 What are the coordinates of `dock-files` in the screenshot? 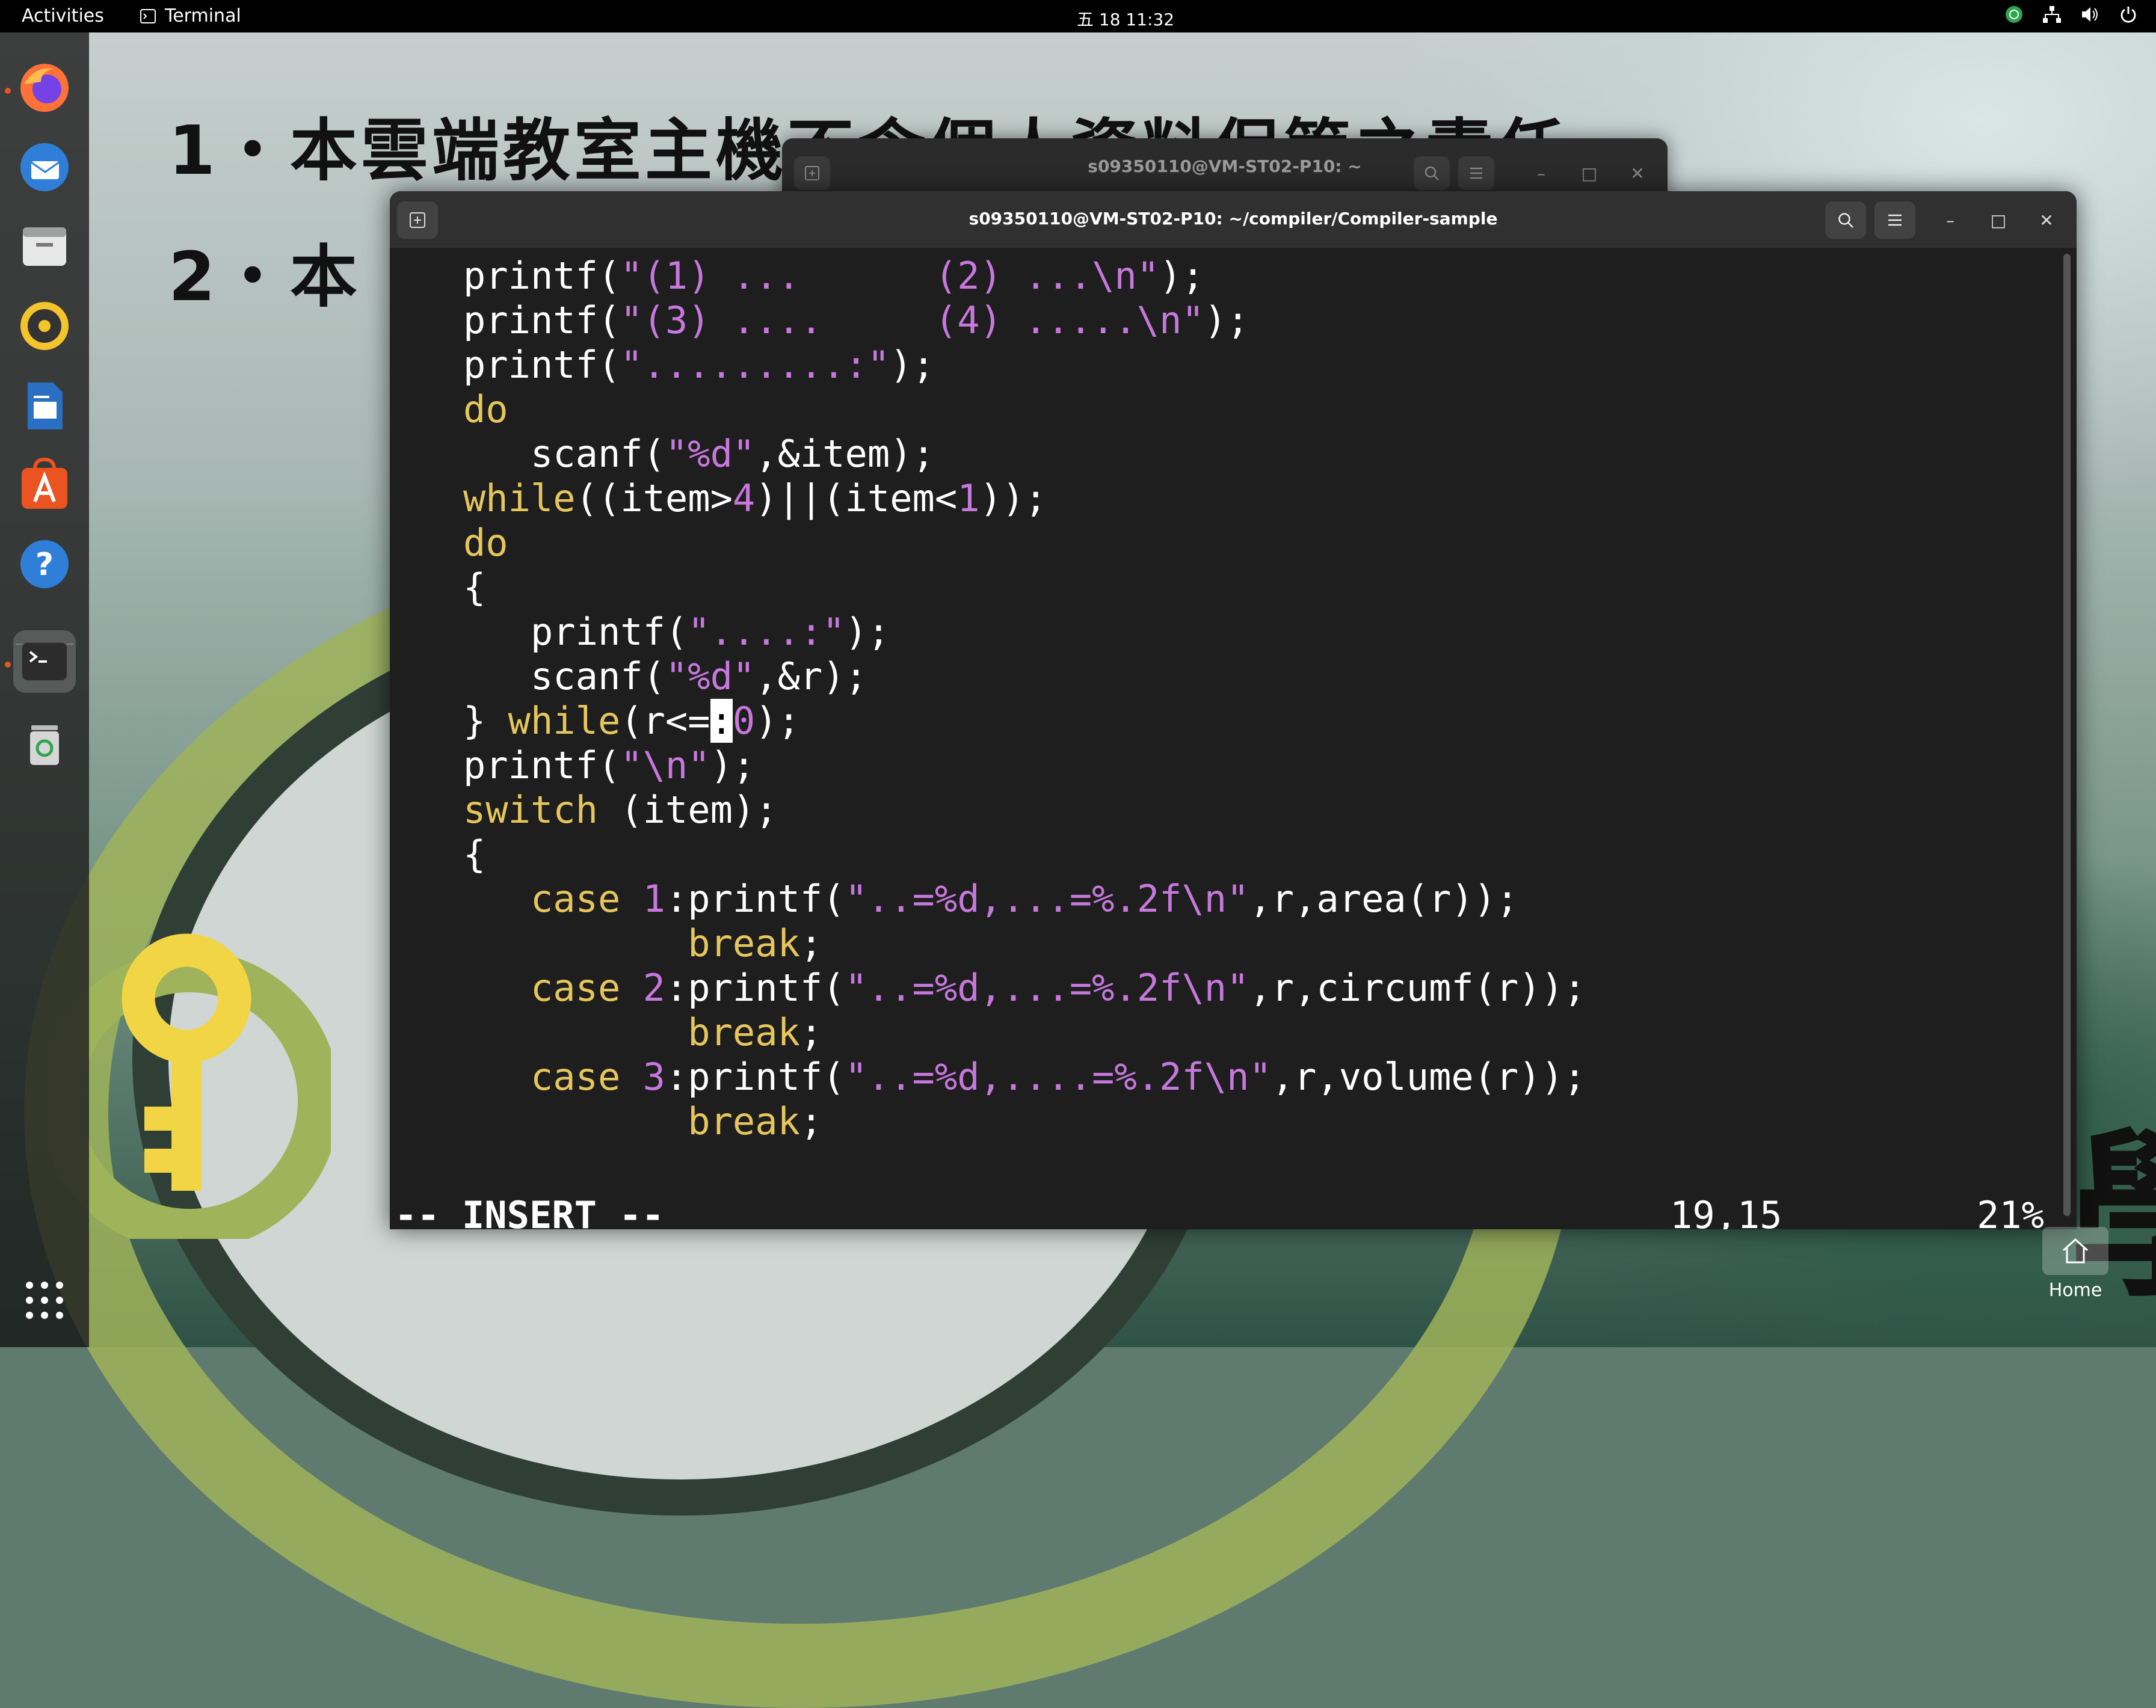 It's located at (44, 246).